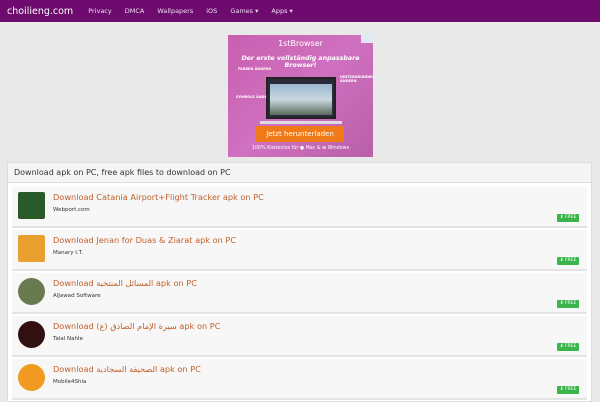  I want to click on ad-label: HINTERGRUNDBILDER ÄNDERN, so click(356, 79).